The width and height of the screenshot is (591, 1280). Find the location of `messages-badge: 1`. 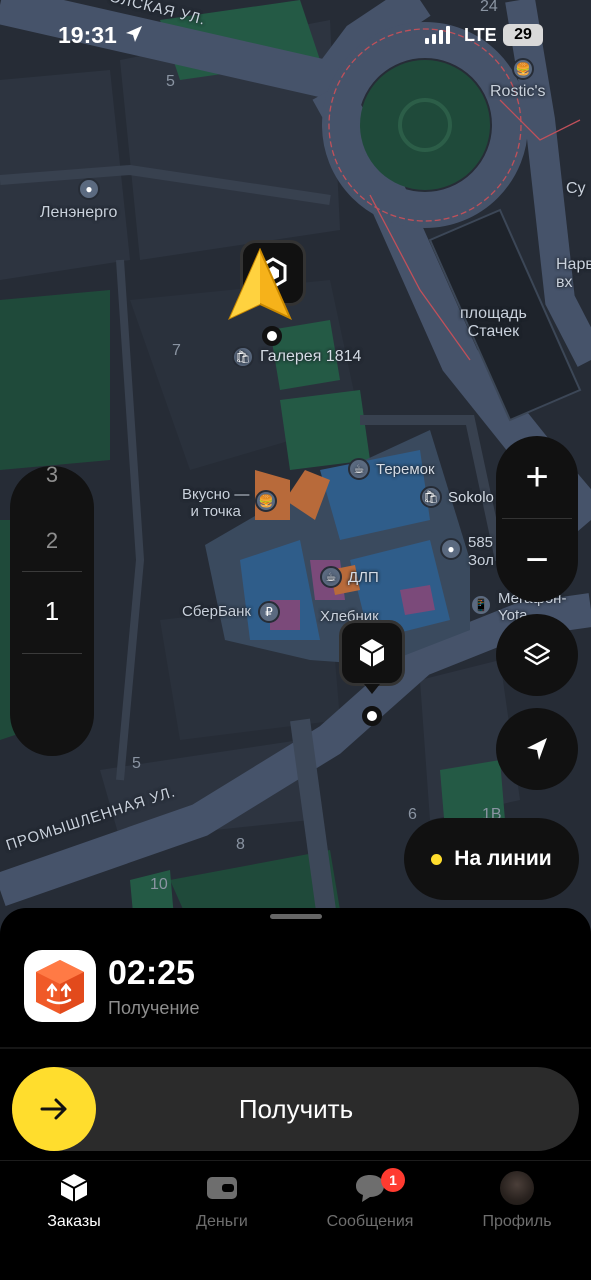

messages-badge: 1 is located at coordinates (393, 1180).